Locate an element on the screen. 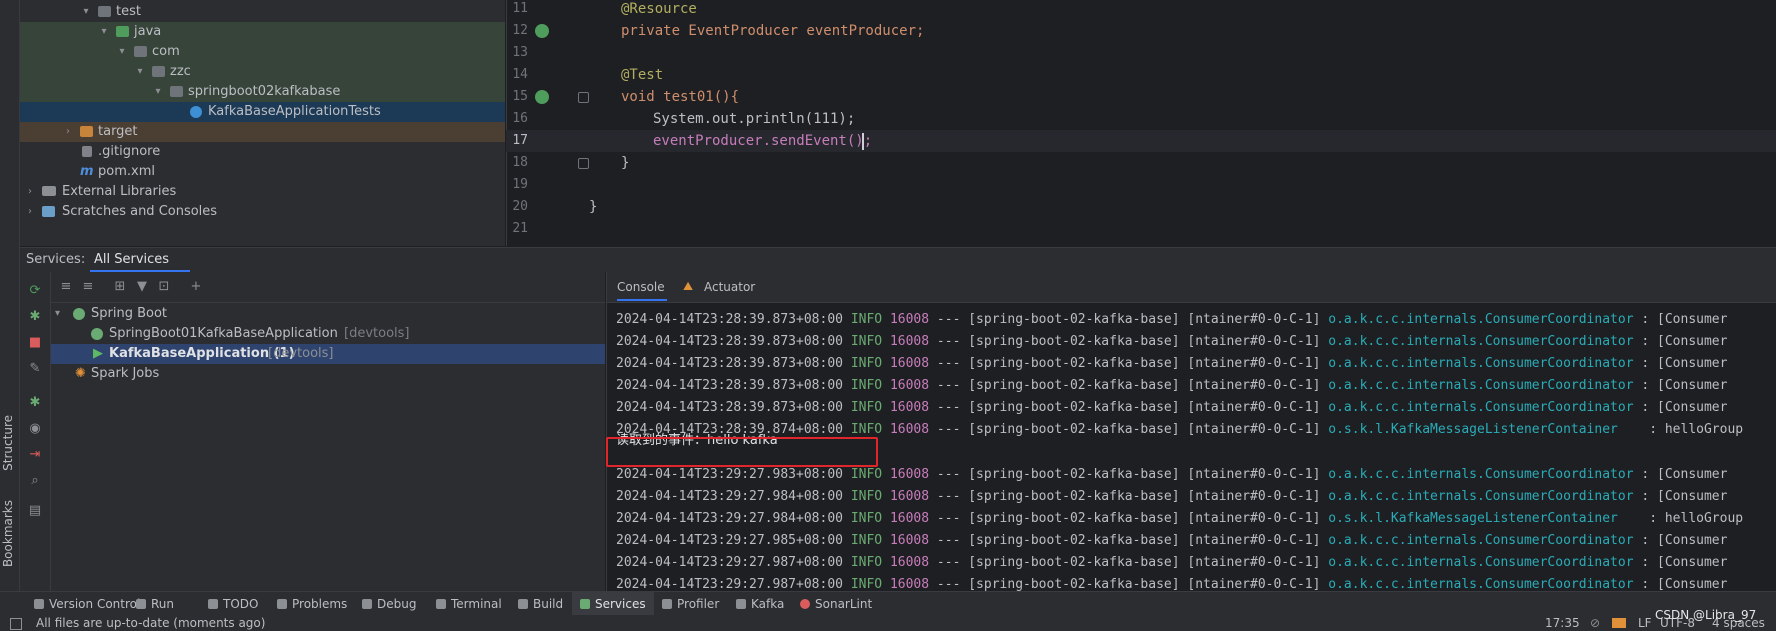 Image resolution: width=1776 pixels, height=631 pixels. tool-debug: Debug is located at coordinates (389, 604).